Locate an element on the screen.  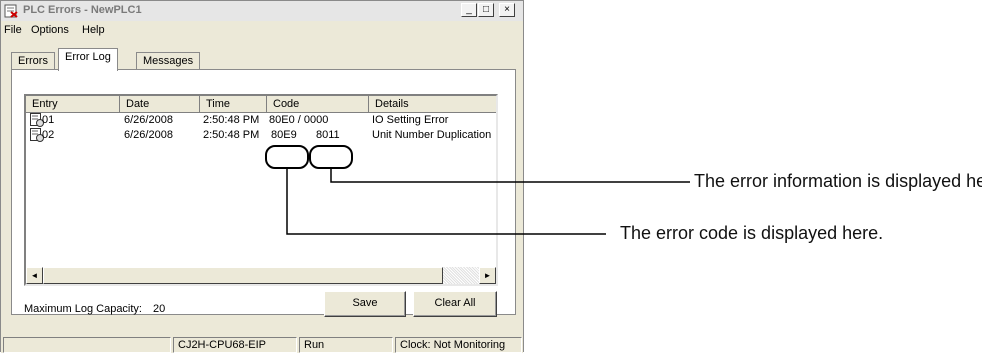
error-code-leader-line is located at coordinates (446, 201).